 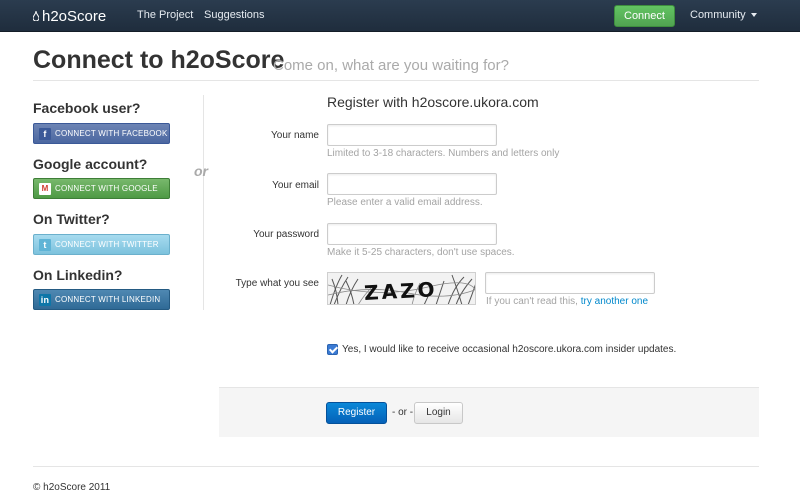 I want to click on password-field, so click(x=412, y=234).